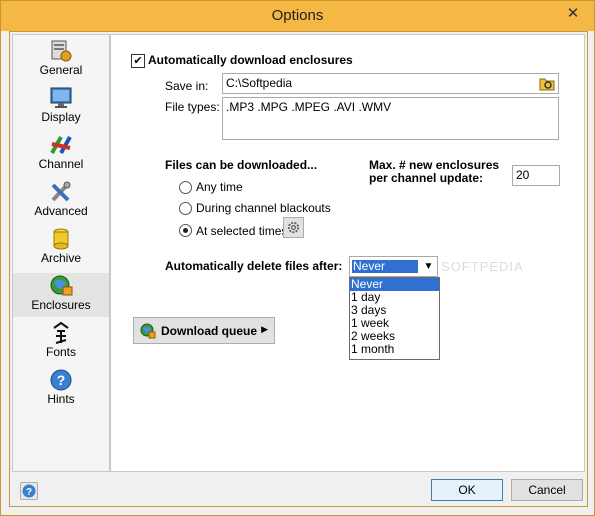  What do you see at coordinates (426, 178) in the screenshot?
I see `max-enclosures-label-2: per channel update:` at bounding box center [426, 178].